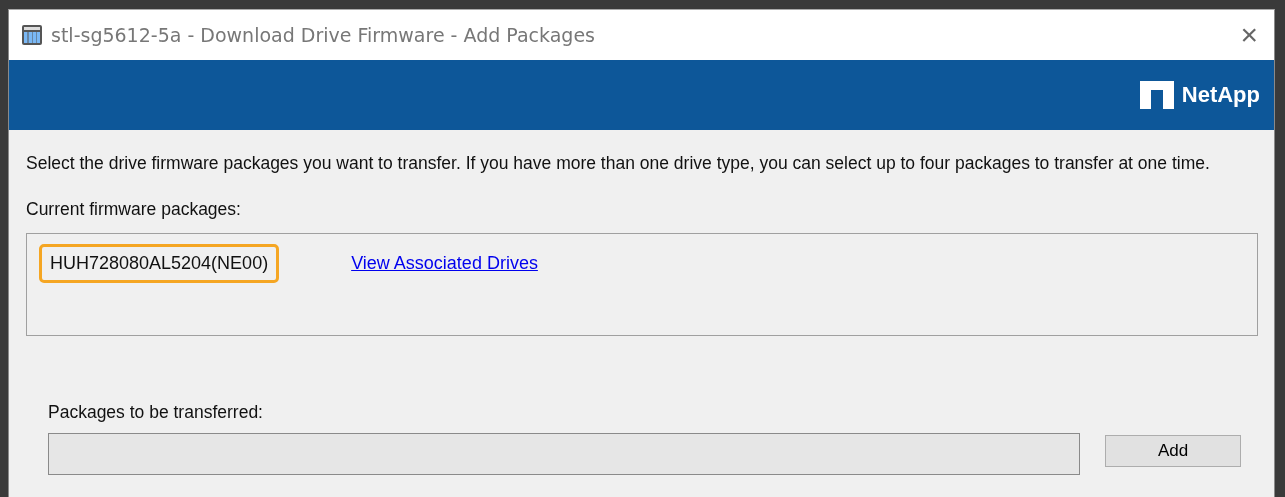 The height and width of the screenshot is (497, 1285). What do you see at coordinates (1249, 35) in the screenshot?
I see `close-button: ×` at bounding box center [1249, 35].